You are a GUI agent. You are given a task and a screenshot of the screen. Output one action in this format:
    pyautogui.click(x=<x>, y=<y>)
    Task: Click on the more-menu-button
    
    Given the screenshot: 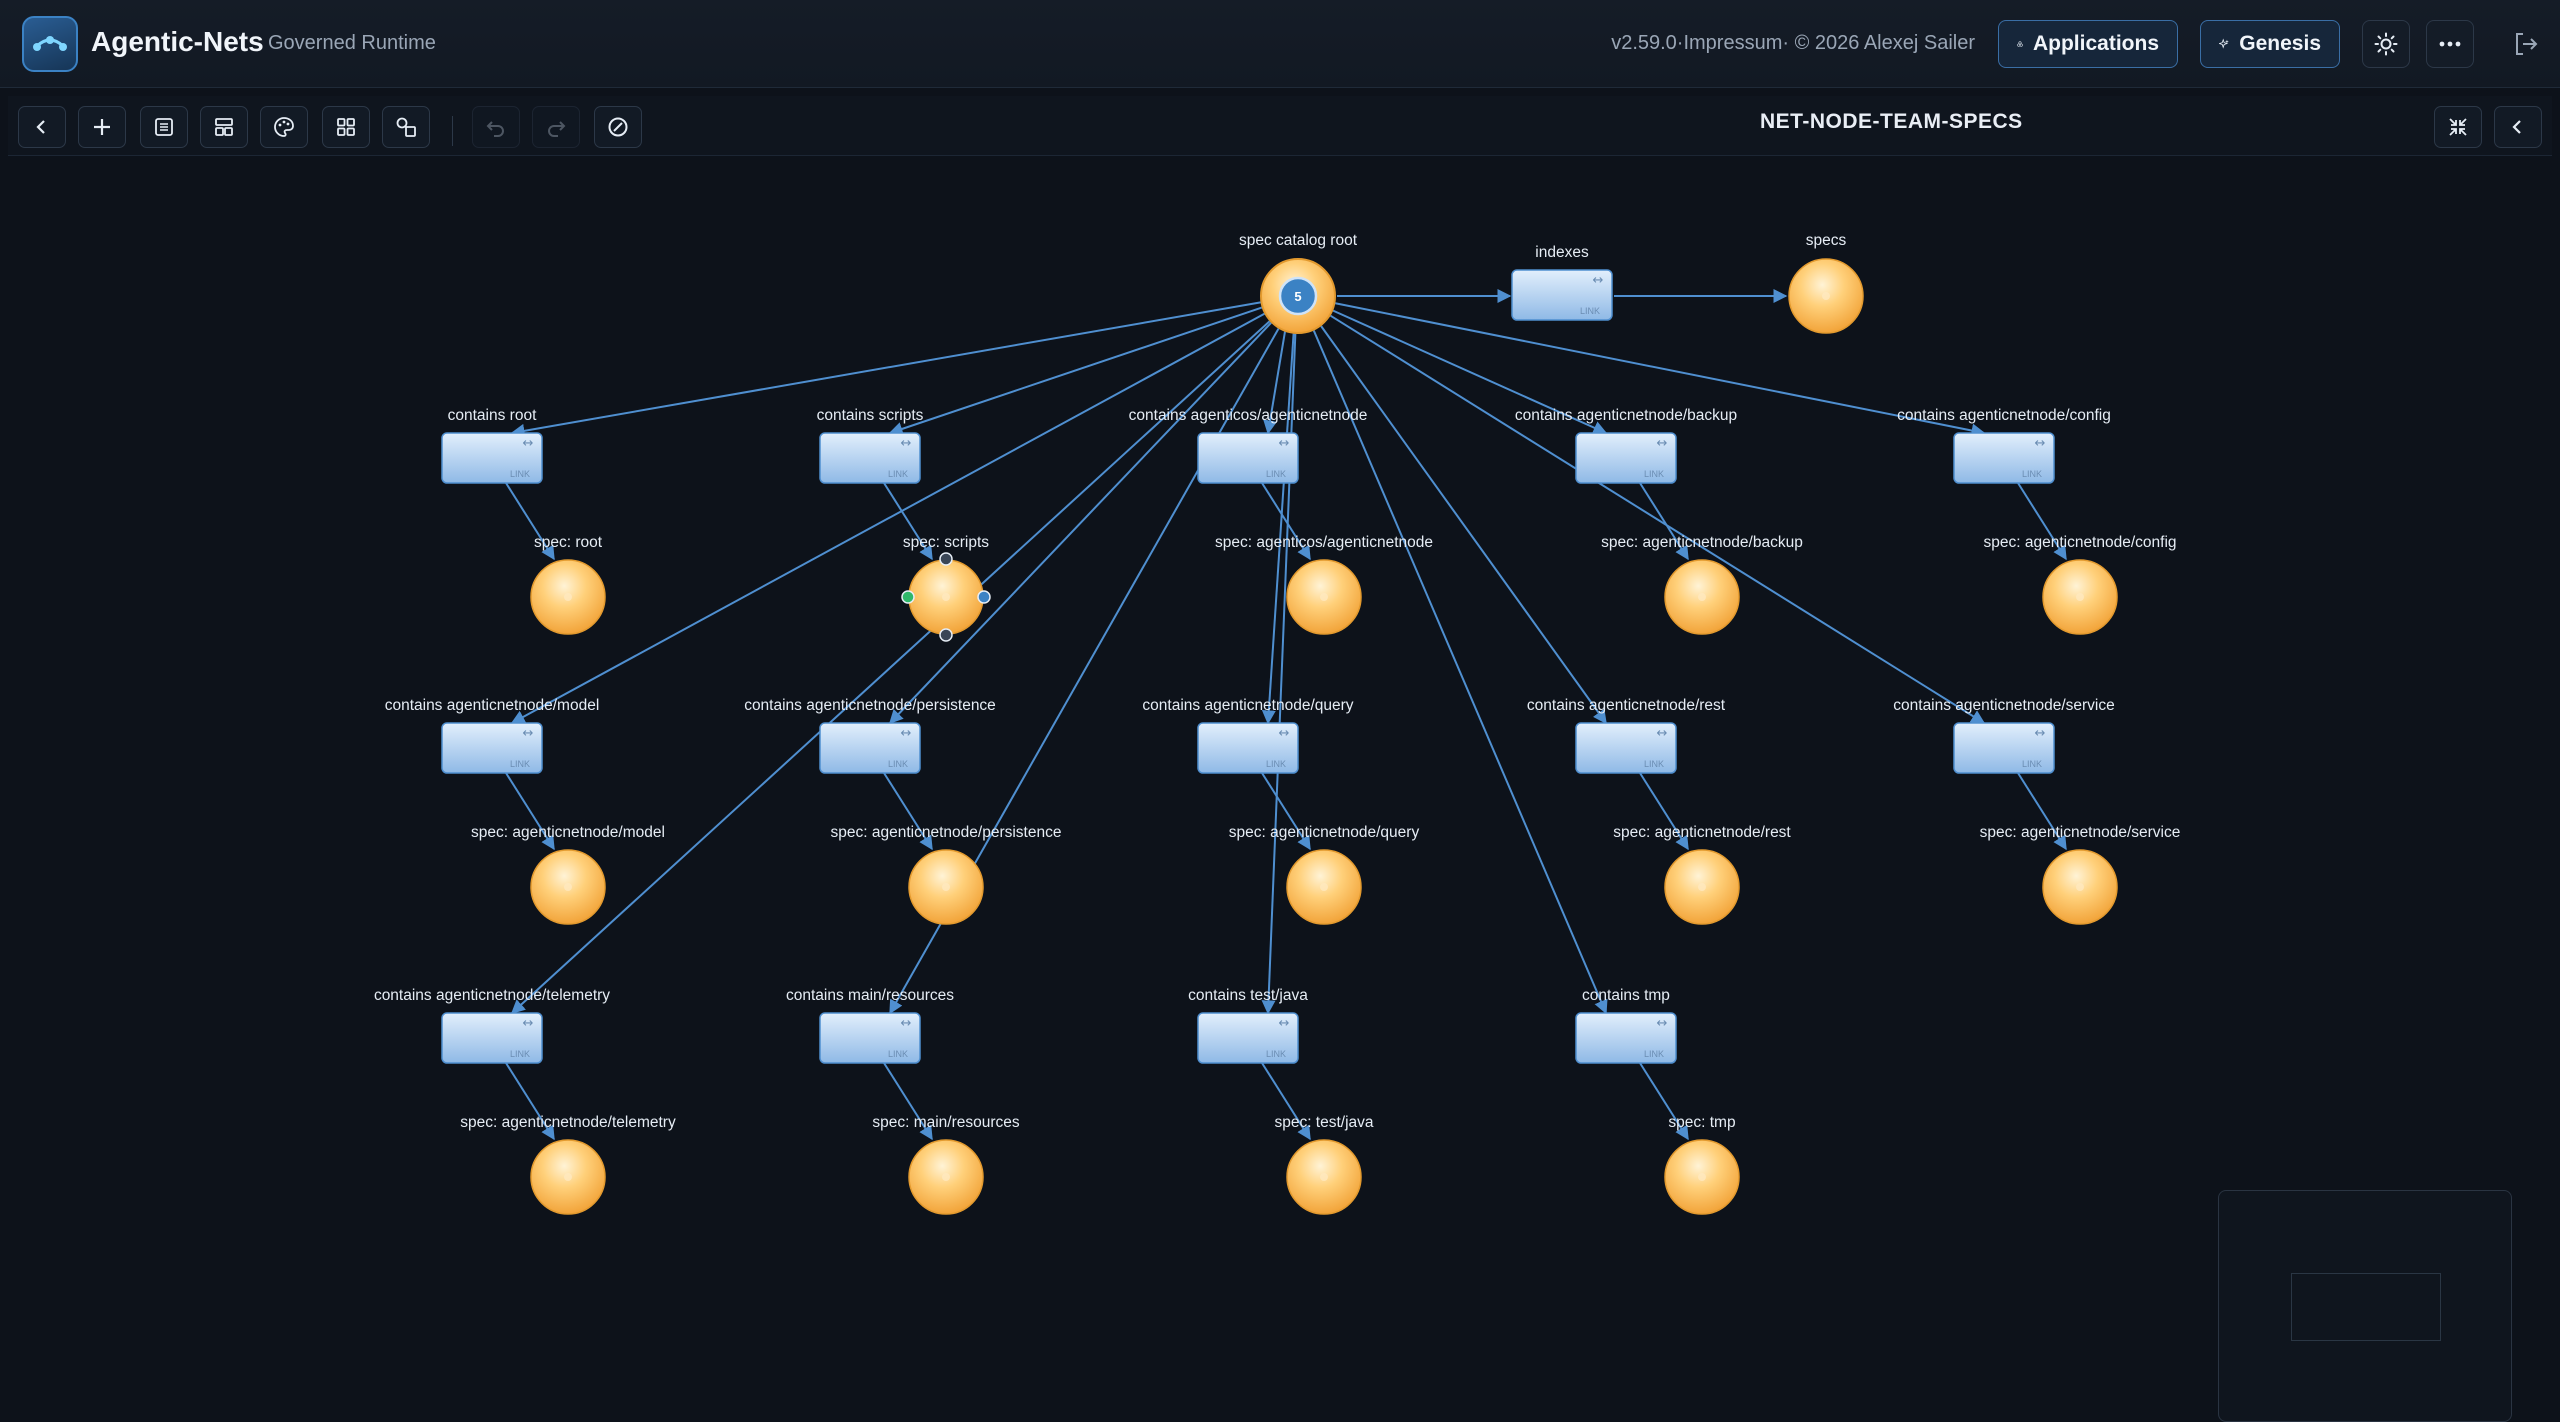 What is the action you would take?
    pyautogui.click(x=2450, y=44)
    